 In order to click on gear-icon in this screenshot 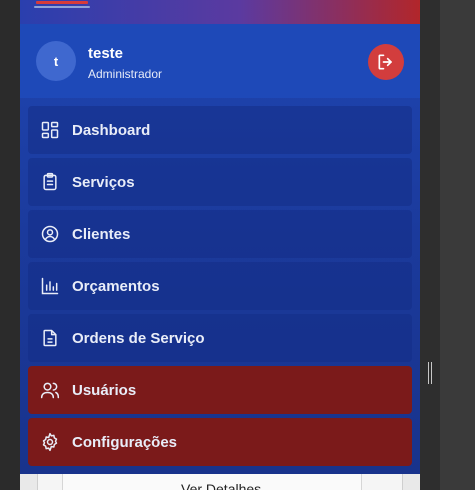, I will do `click(50, 442)`.